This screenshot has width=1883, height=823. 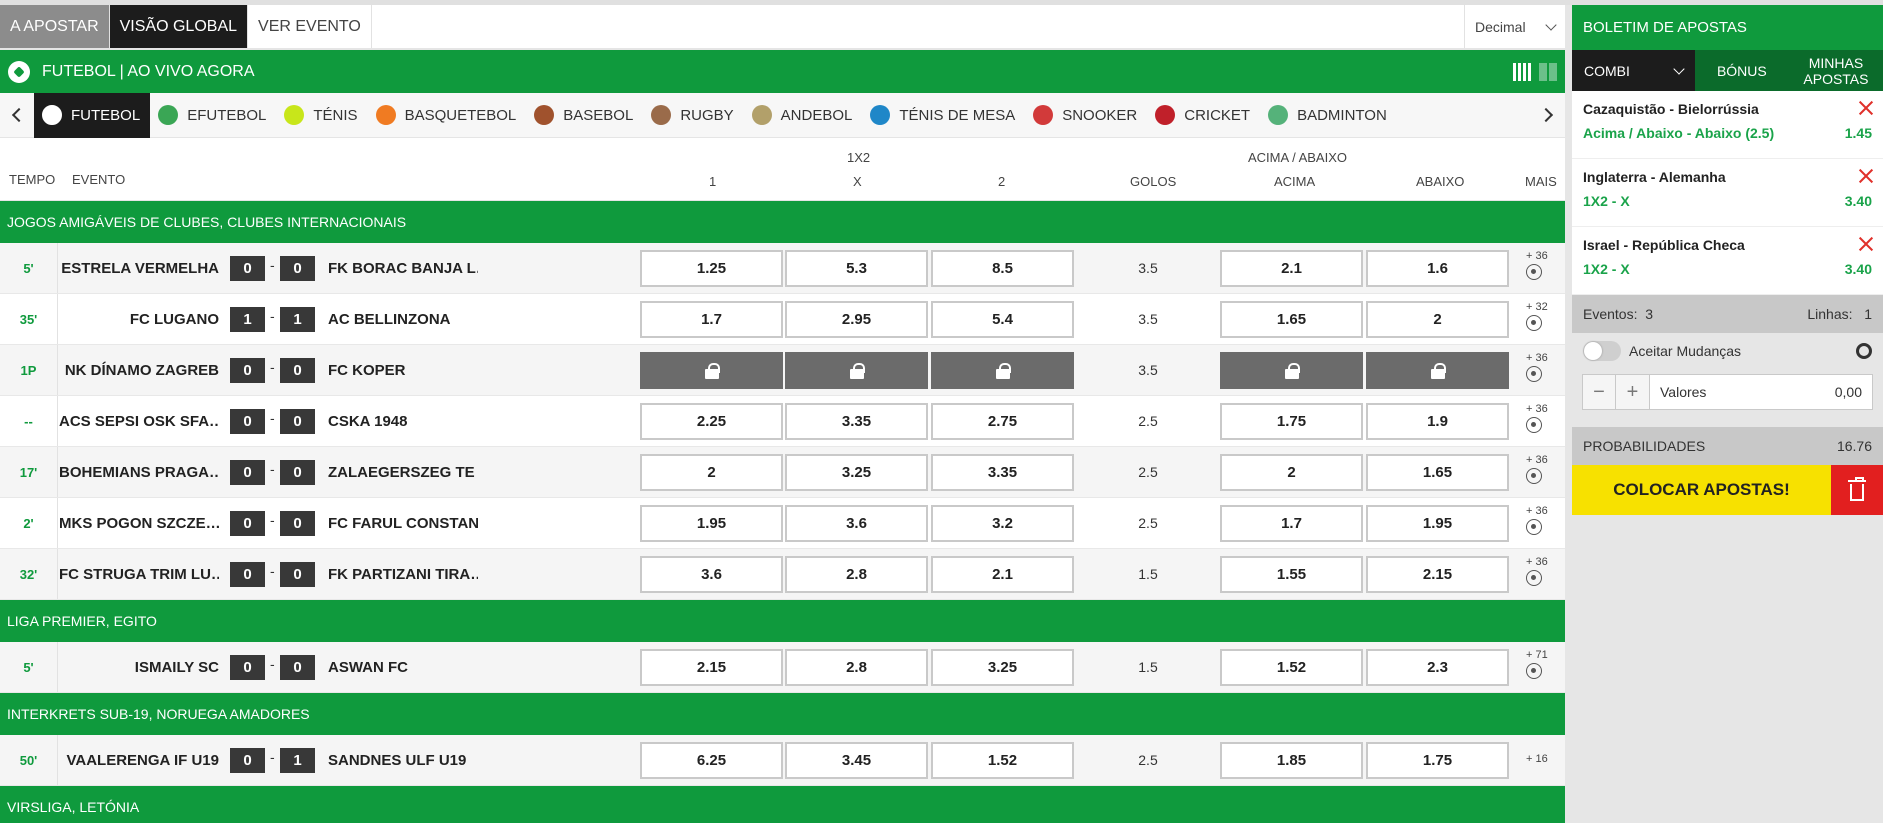 I want to click on odd-away-button: 3.2, so click(x=1002, y=523).